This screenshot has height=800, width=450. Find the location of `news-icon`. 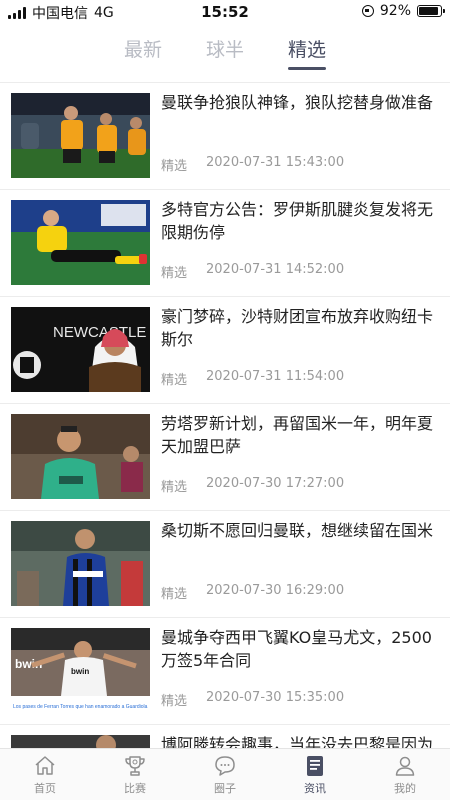

news-icon is located at coordinates (315, 766).